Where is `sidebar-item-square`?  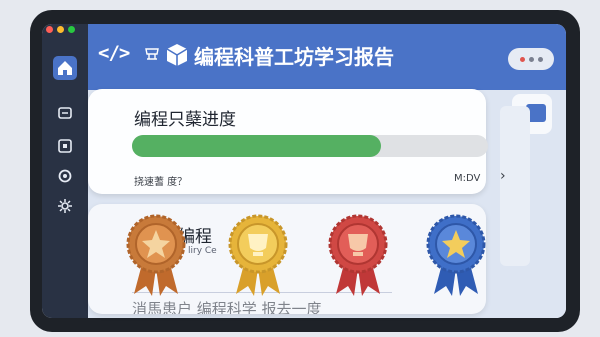
sidebar-item-square is located at coordinates (65, 146).